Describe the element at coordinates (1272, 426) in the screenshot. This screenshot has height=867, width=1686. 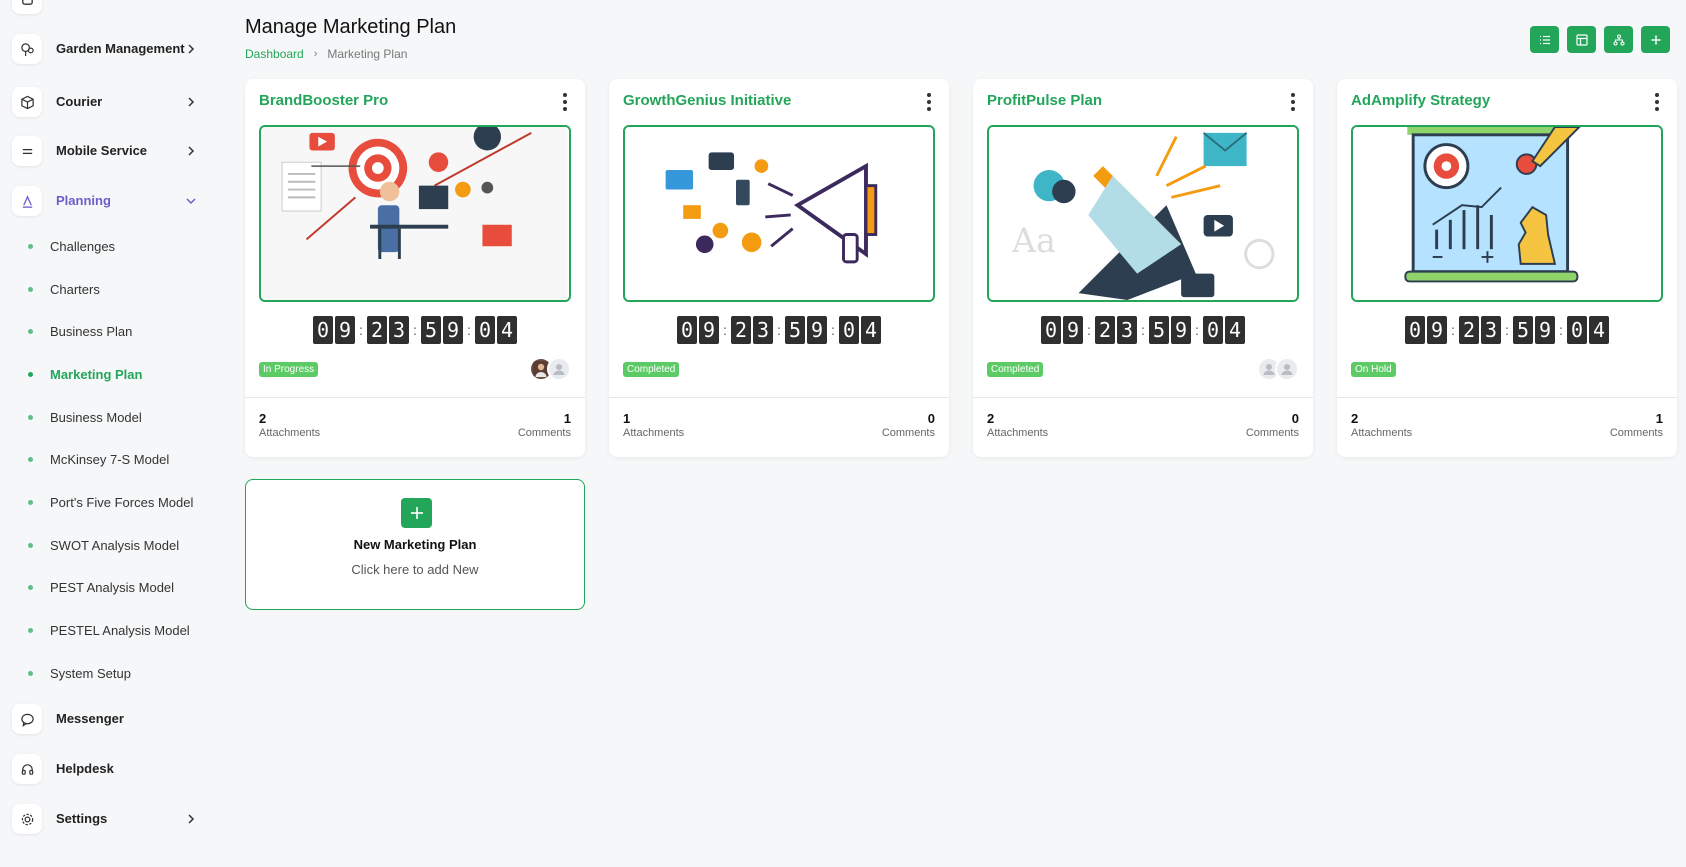
I see `comments-stat: 0 Comments` at that location.